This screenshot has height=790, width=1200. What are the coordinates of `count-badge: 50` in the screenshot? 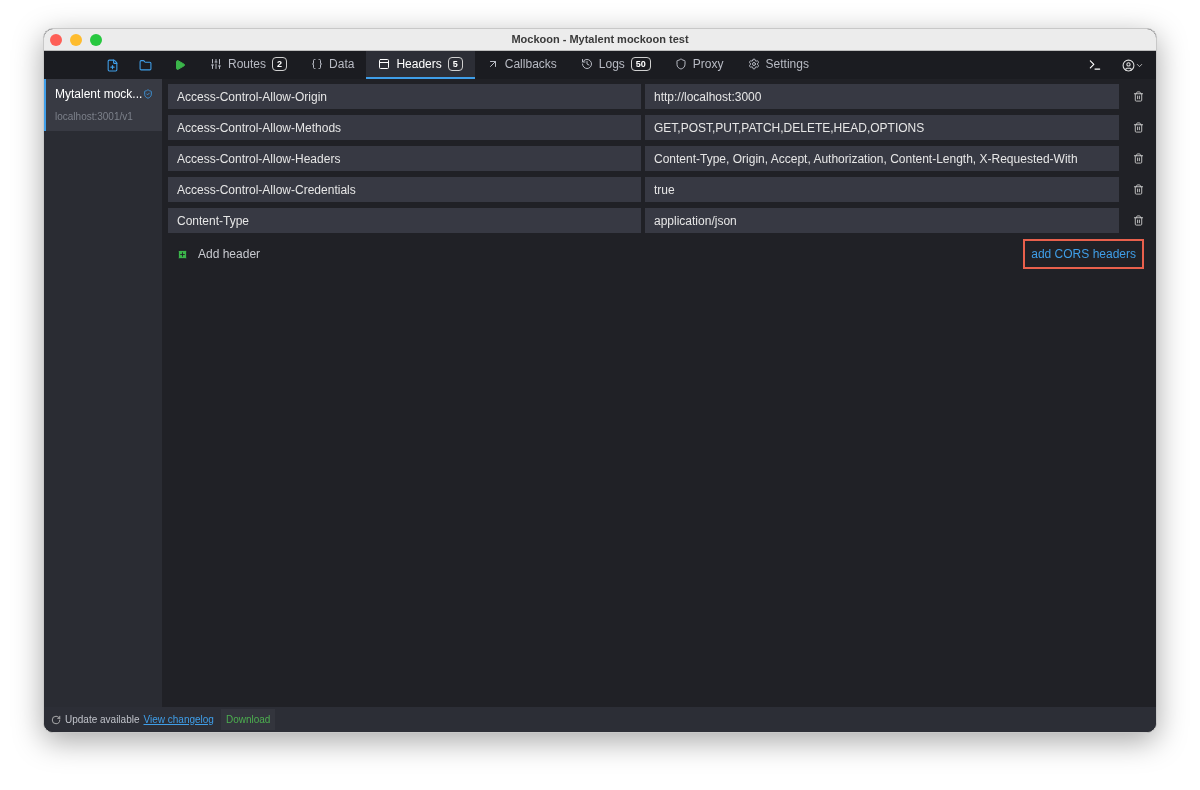 It's located at (640, 64).